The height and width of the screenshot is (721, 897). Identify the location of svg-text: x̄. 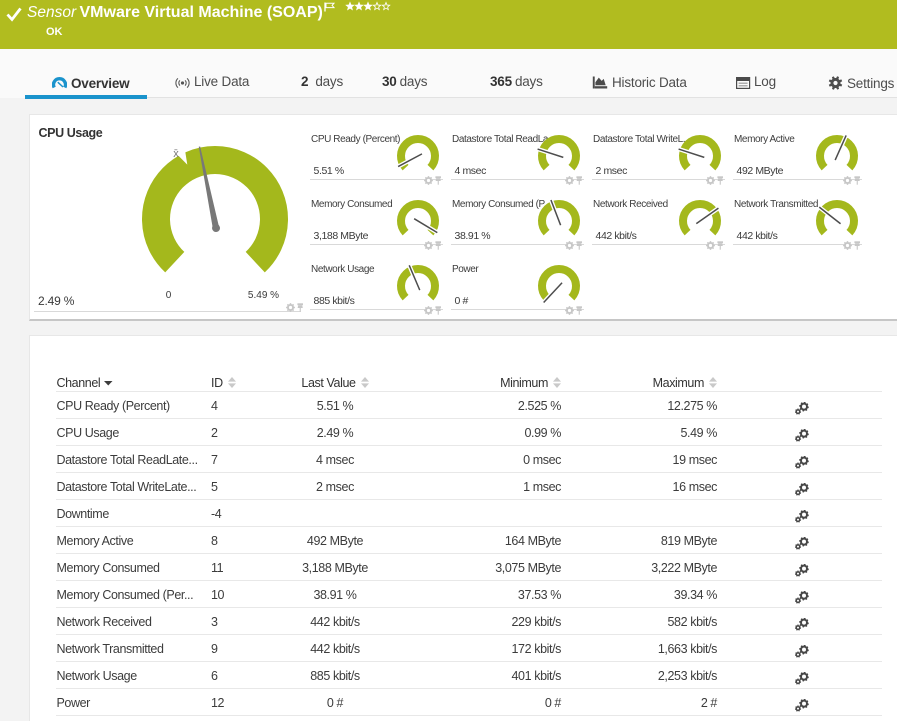
(176, 154).